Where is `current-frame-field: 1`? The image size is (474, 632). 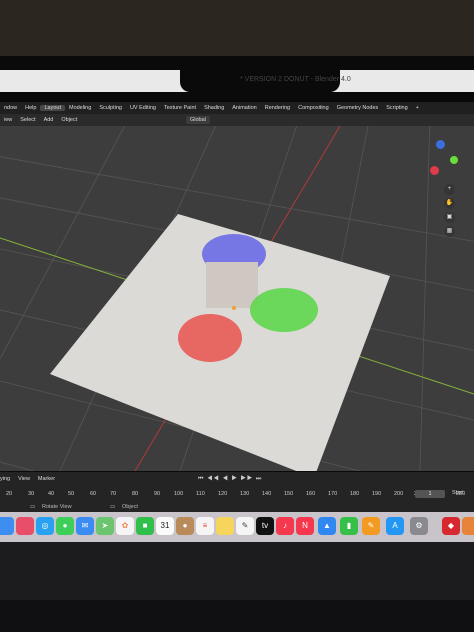
current-frame-field: 1 is located at coordinates (430, 494).